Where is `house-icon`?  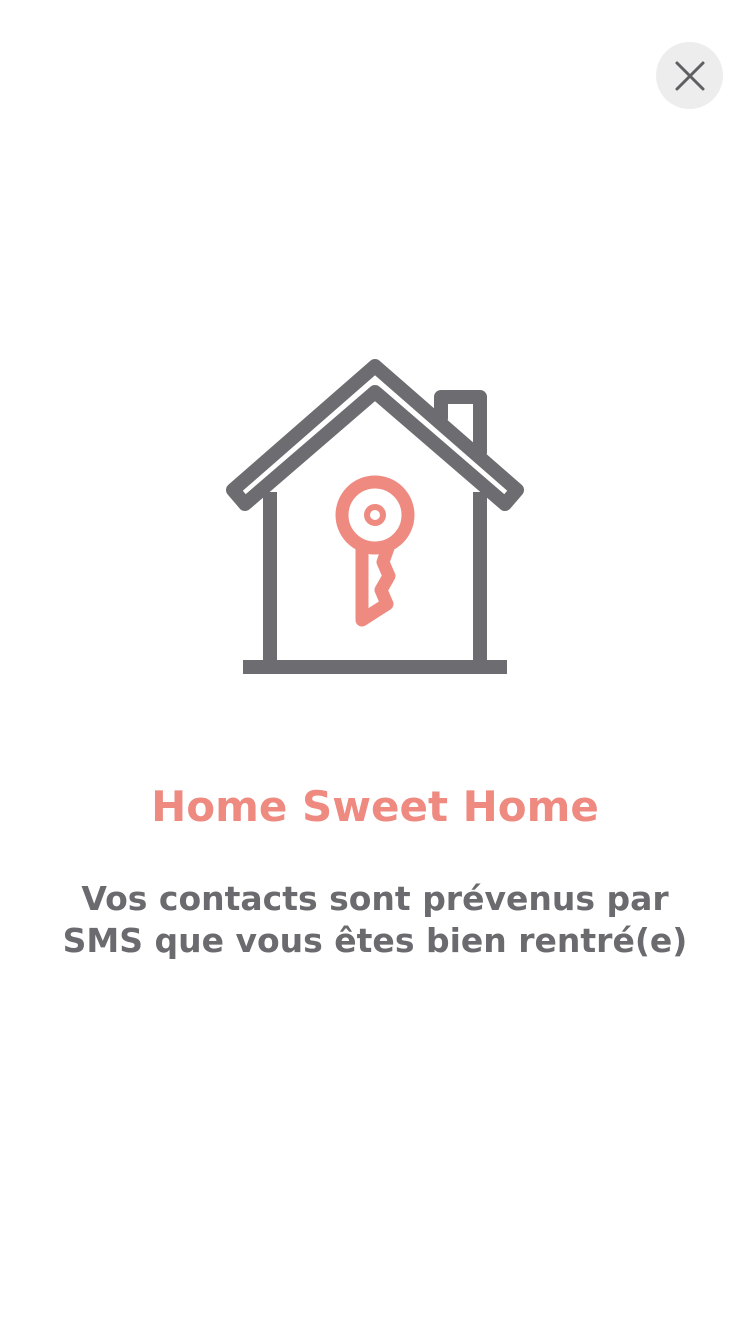
house-icon is located at coordinates (375, 516).